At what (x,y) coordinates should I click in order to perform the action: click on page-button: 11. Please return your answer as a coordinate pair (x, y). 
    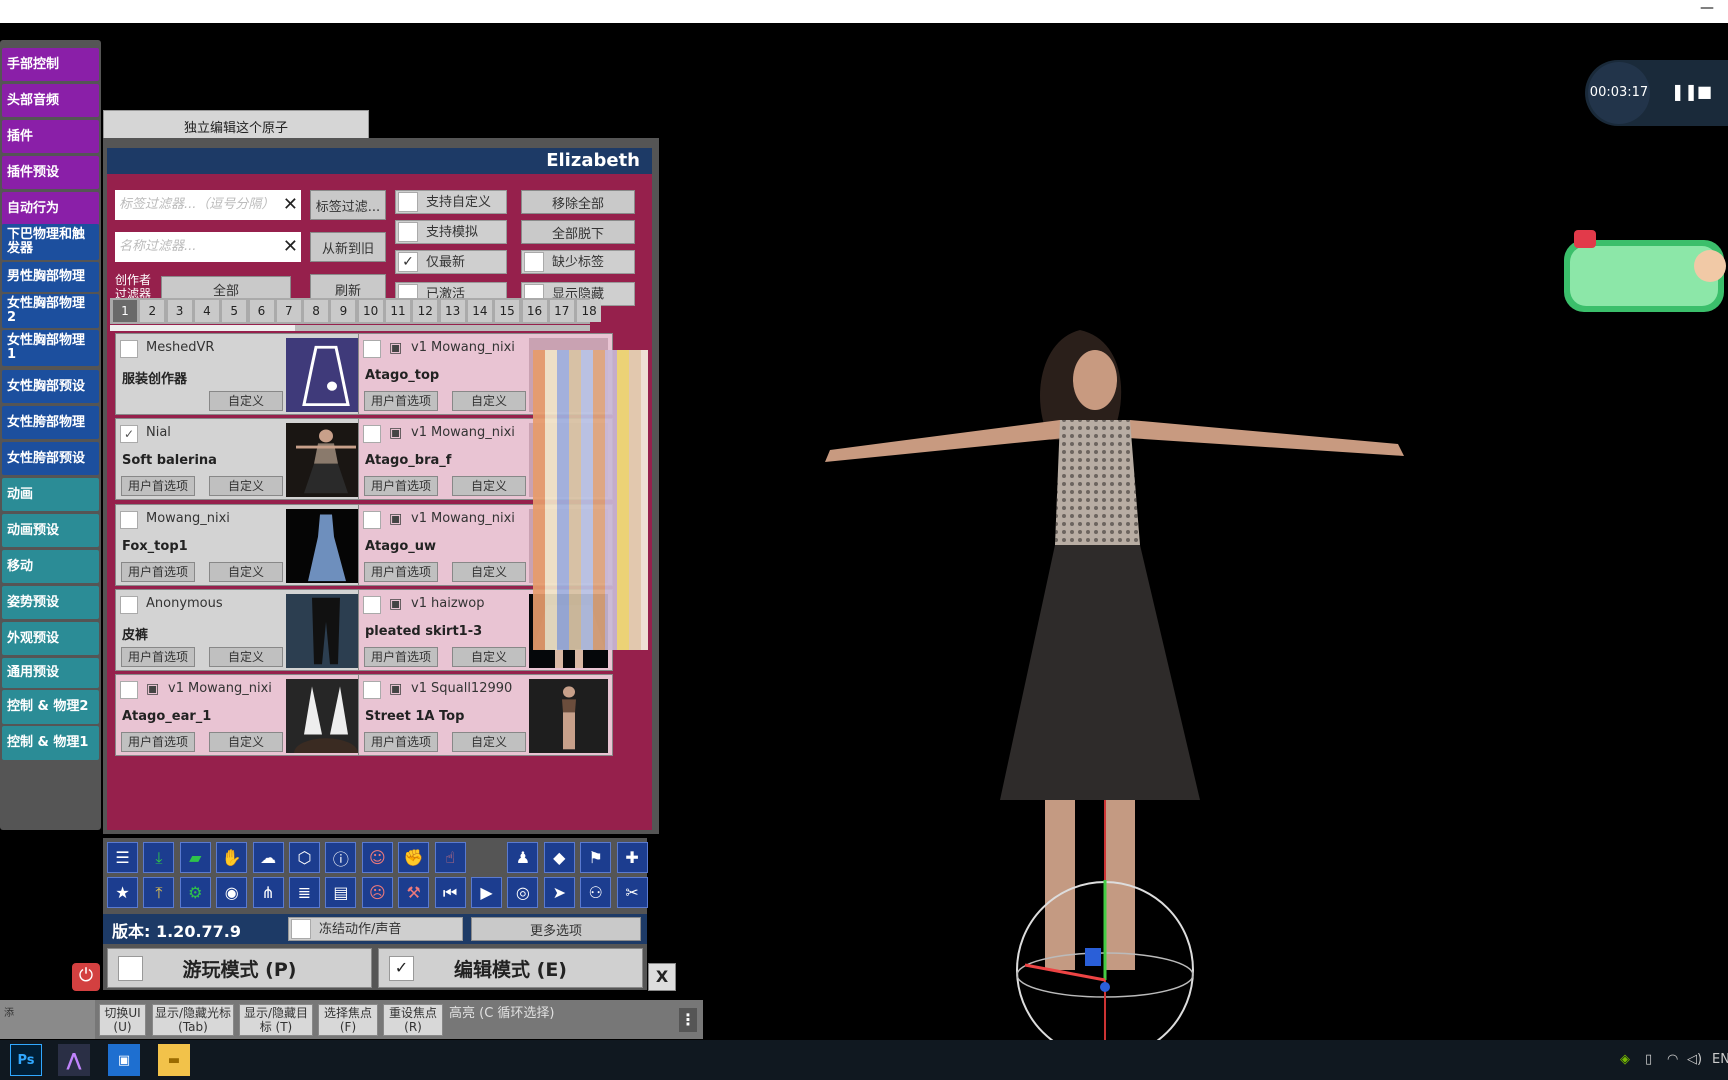
    Looking at the image, I should click on (398, 311).